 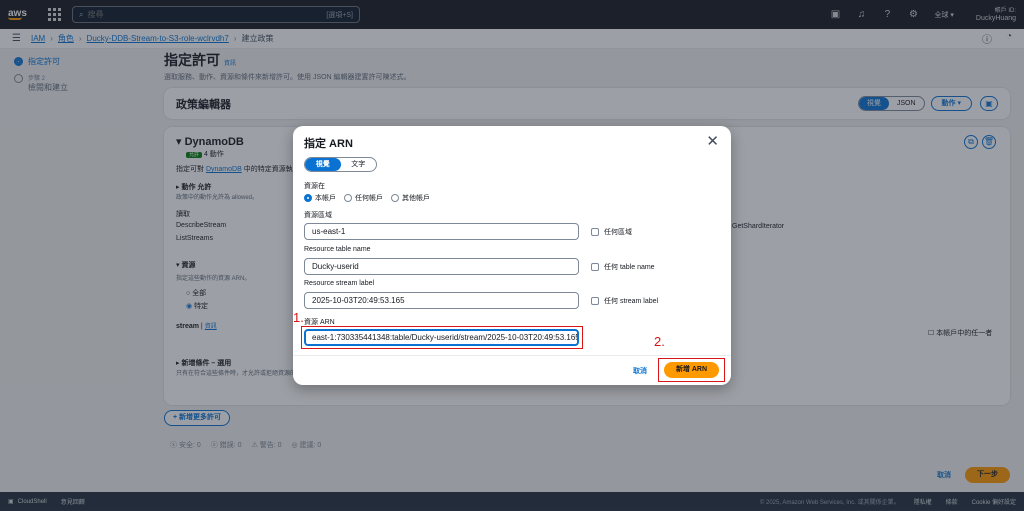 I want to click on radio-other-account: 其他帳戶, so click(x=410, y=198).